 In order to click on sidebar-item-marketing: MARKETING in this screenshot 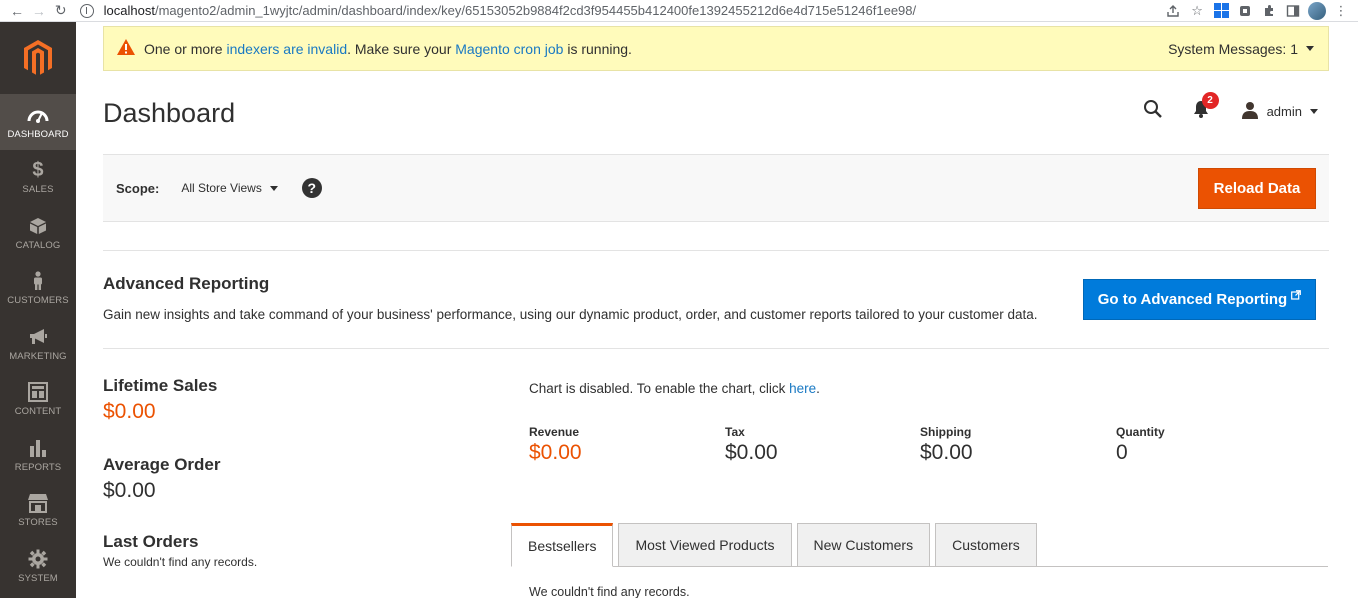, I will do `click(38, 344)`.